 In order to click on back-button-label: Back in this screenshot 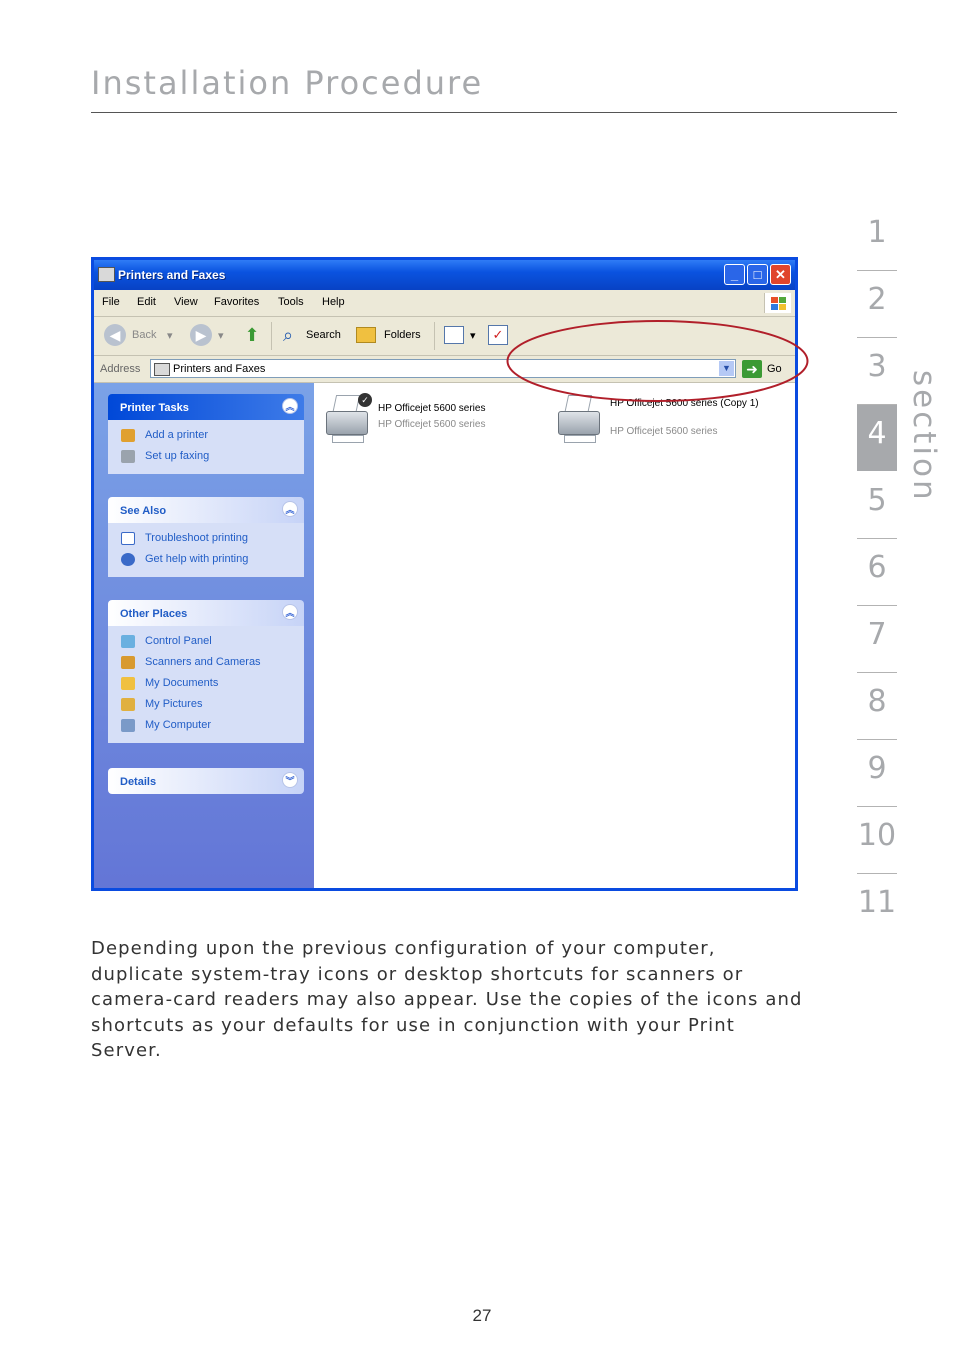, I will do `click(144, 335)`.